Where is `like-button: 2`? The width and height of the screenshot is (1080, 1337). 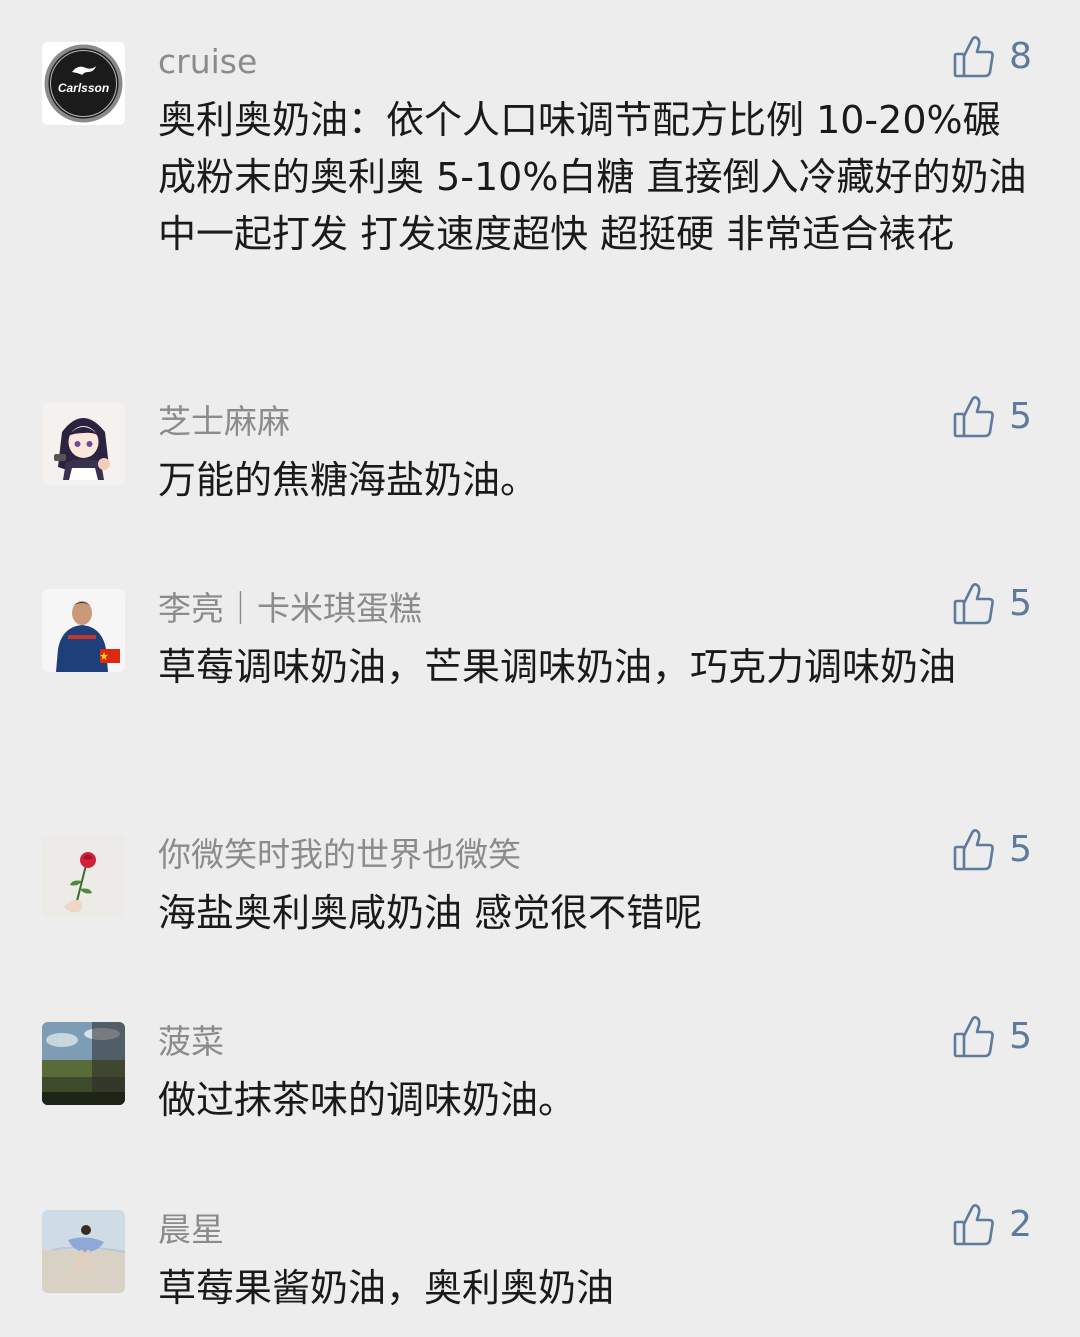
like-button: 2 is located at coordinates (992, 1225).